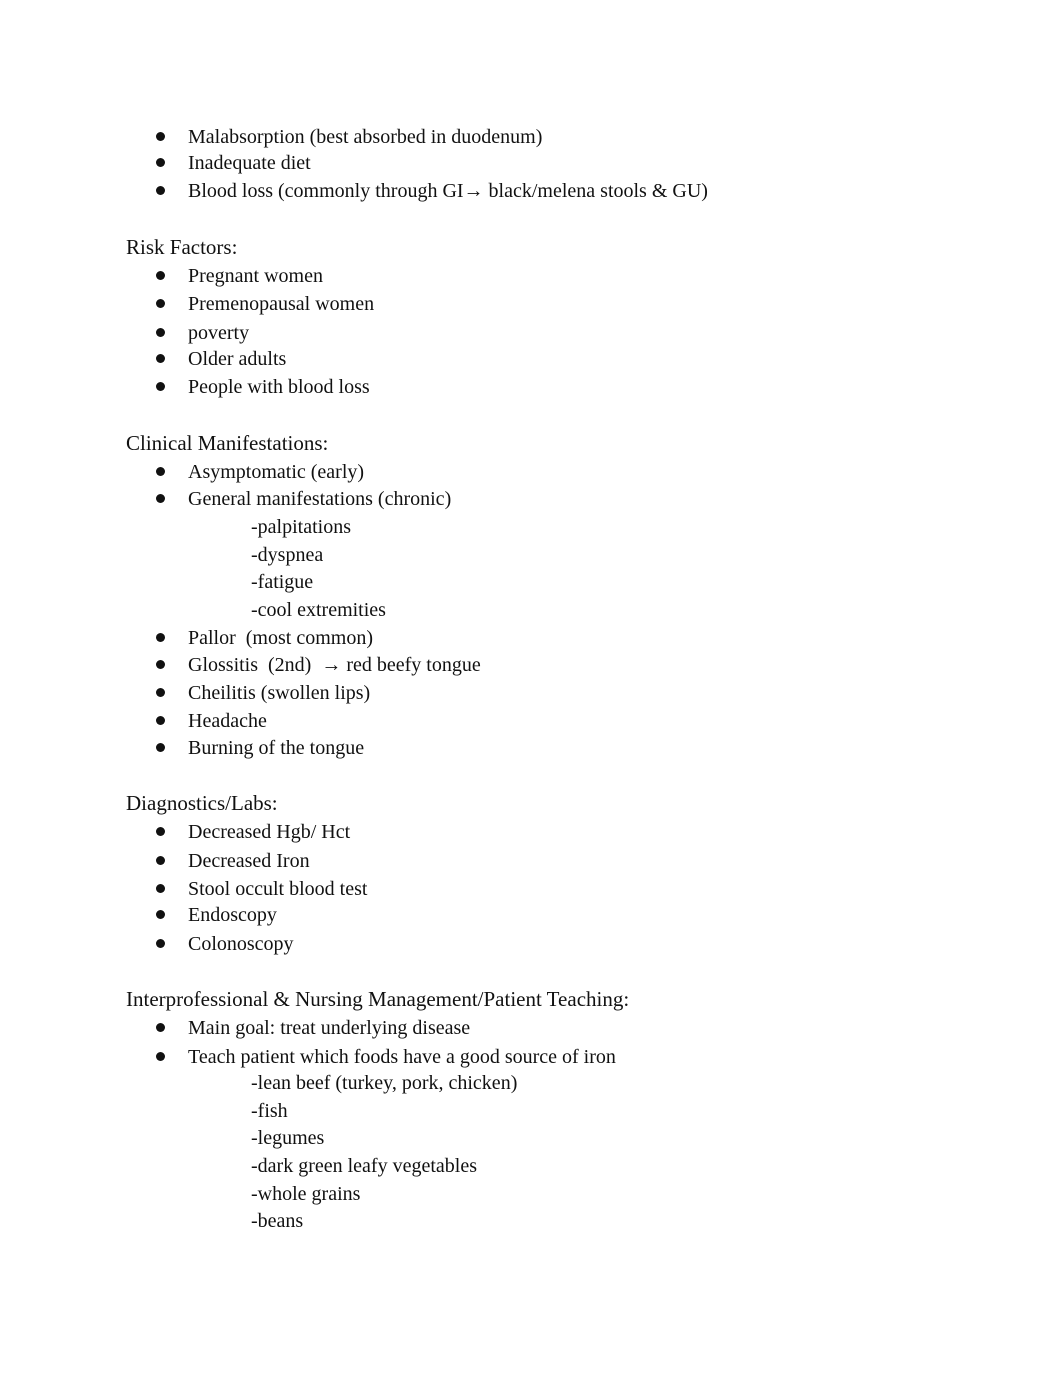 The image size is (1062, 1377). What do you see at coordinates (241, 944) in the screenshot?
I see `list-item: Colonoscopy` at bounding box center [241, 944].